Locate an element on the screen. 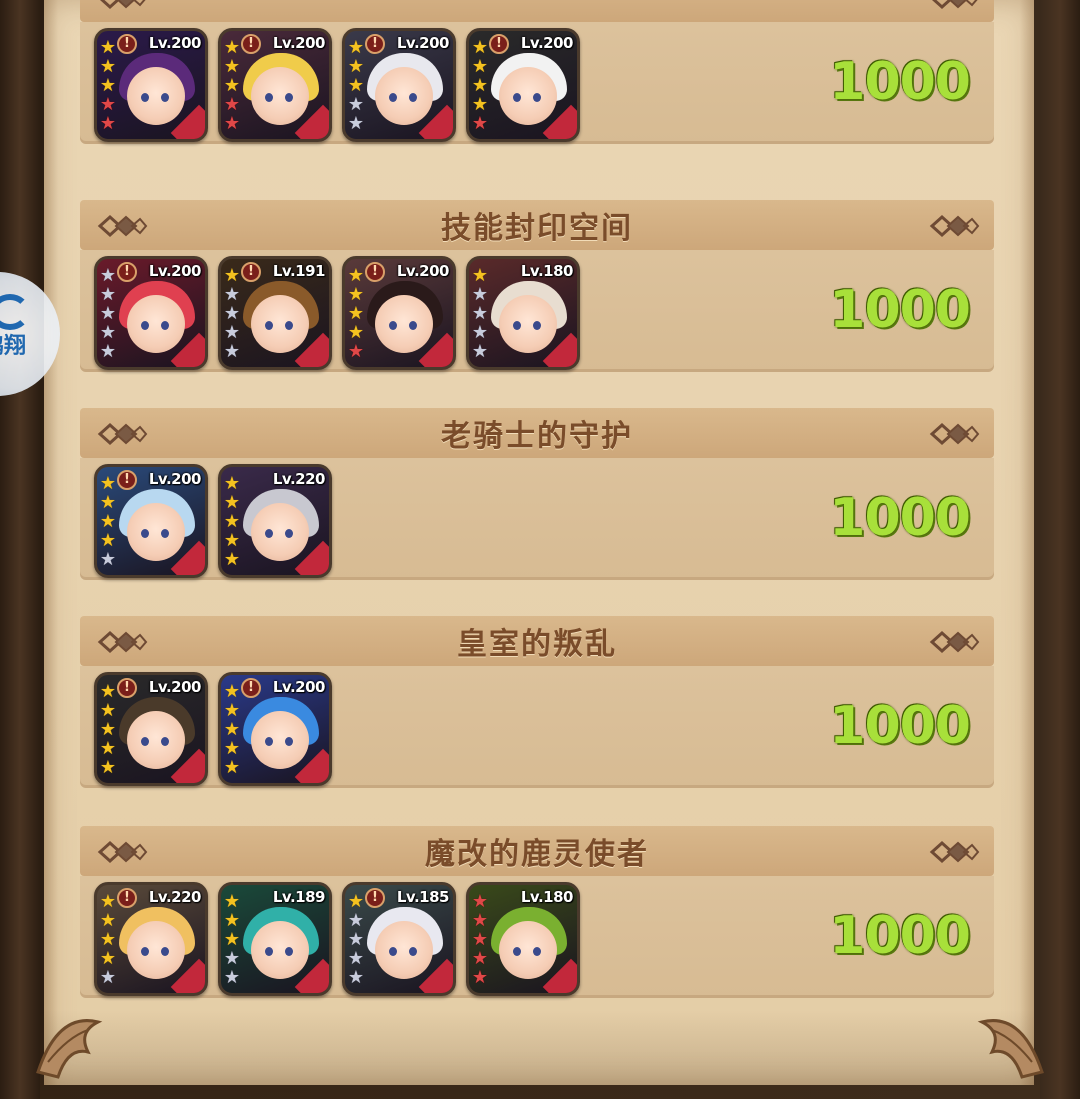  hero-card: ★ ★ ★ ★ ★ Lv.189 is located at coordinates (275, 939).